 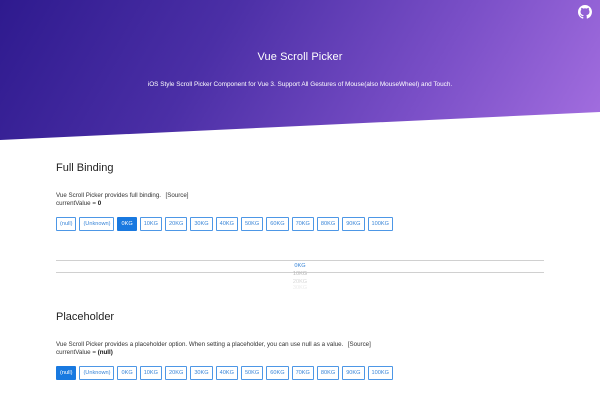 What do you see at coordinates (300, 352) in the screenshot?
I see `current-value-line: currentValue = (null)` at bounding box center [300, 352].